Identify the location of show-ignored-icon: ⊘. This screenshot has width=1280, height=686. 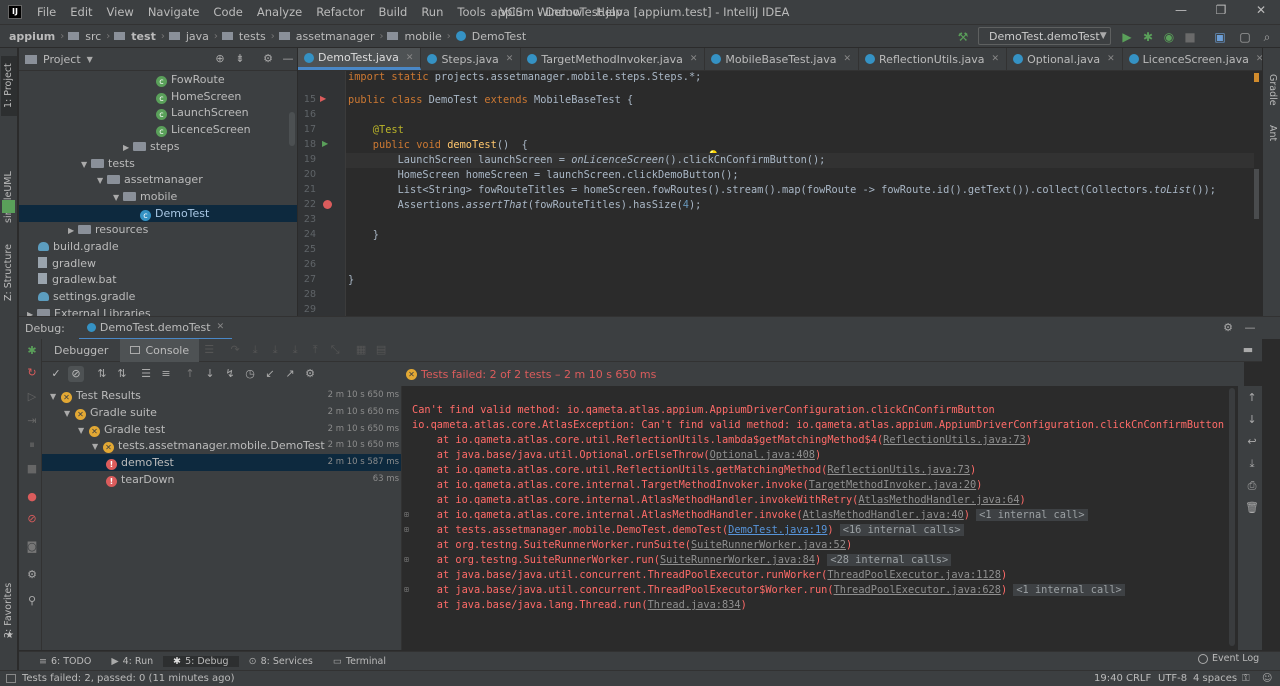
(76, 374).